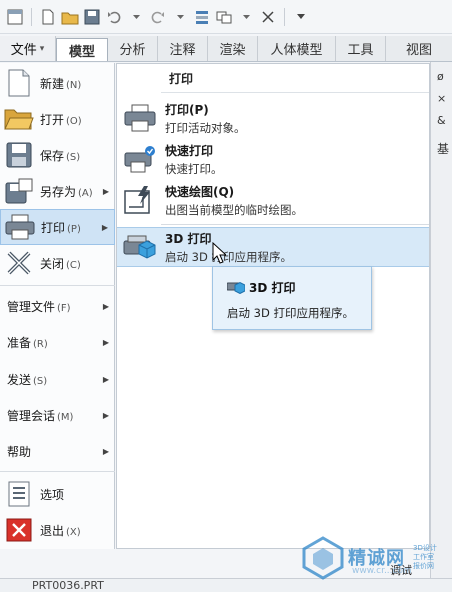 The width and height of the screenshot is (452, 592). I want to click on submenu-item-print: 打印(P) 打印活动对象。, so click(273, 118).